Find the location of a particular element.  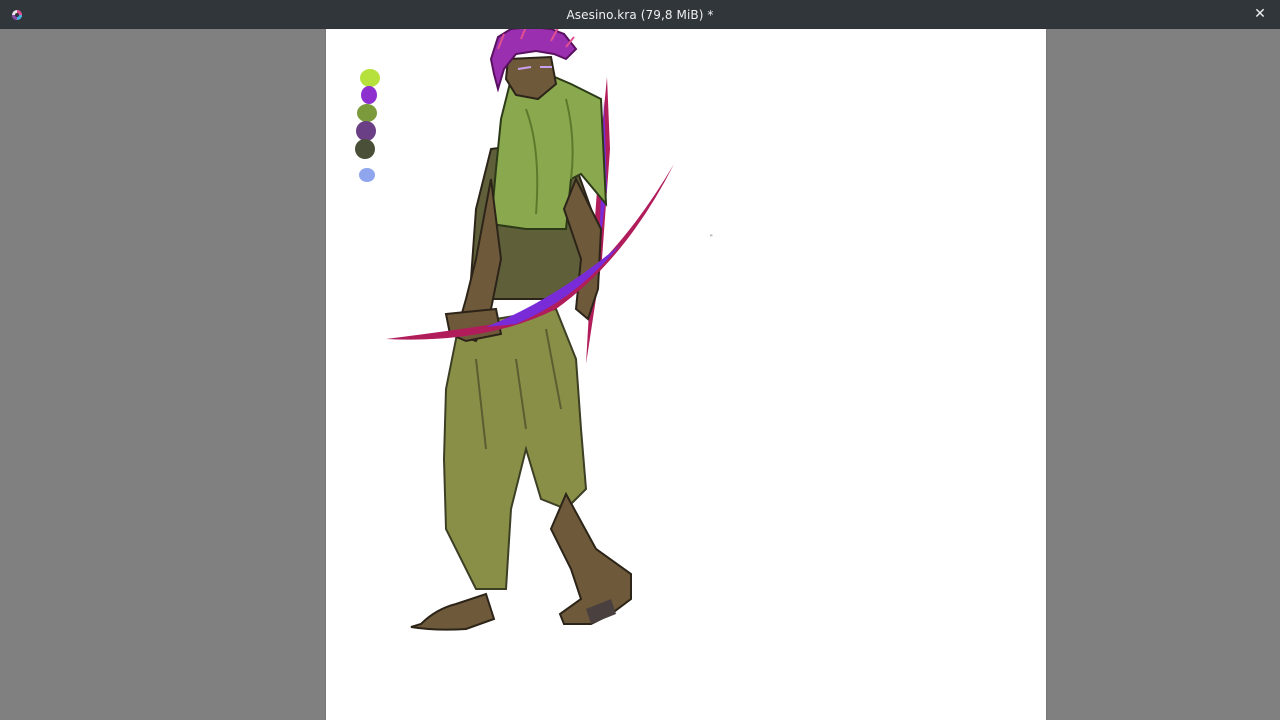

swatch-dark-olive is located at coordinates (365, 149).